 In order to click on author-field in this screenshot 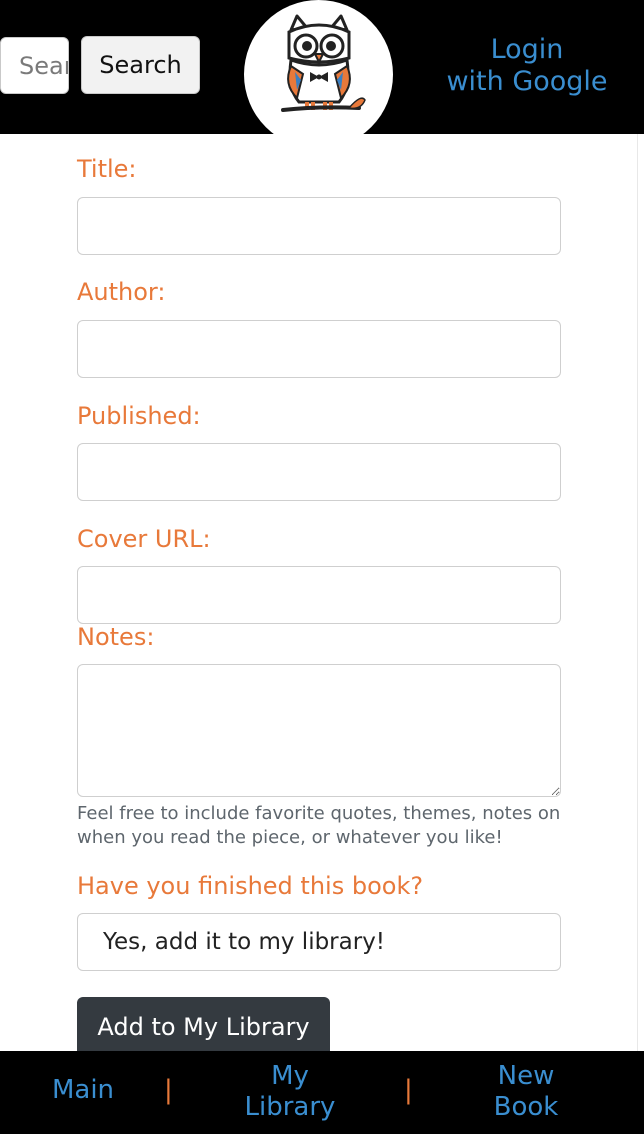, I will do `click(319, 349)`.